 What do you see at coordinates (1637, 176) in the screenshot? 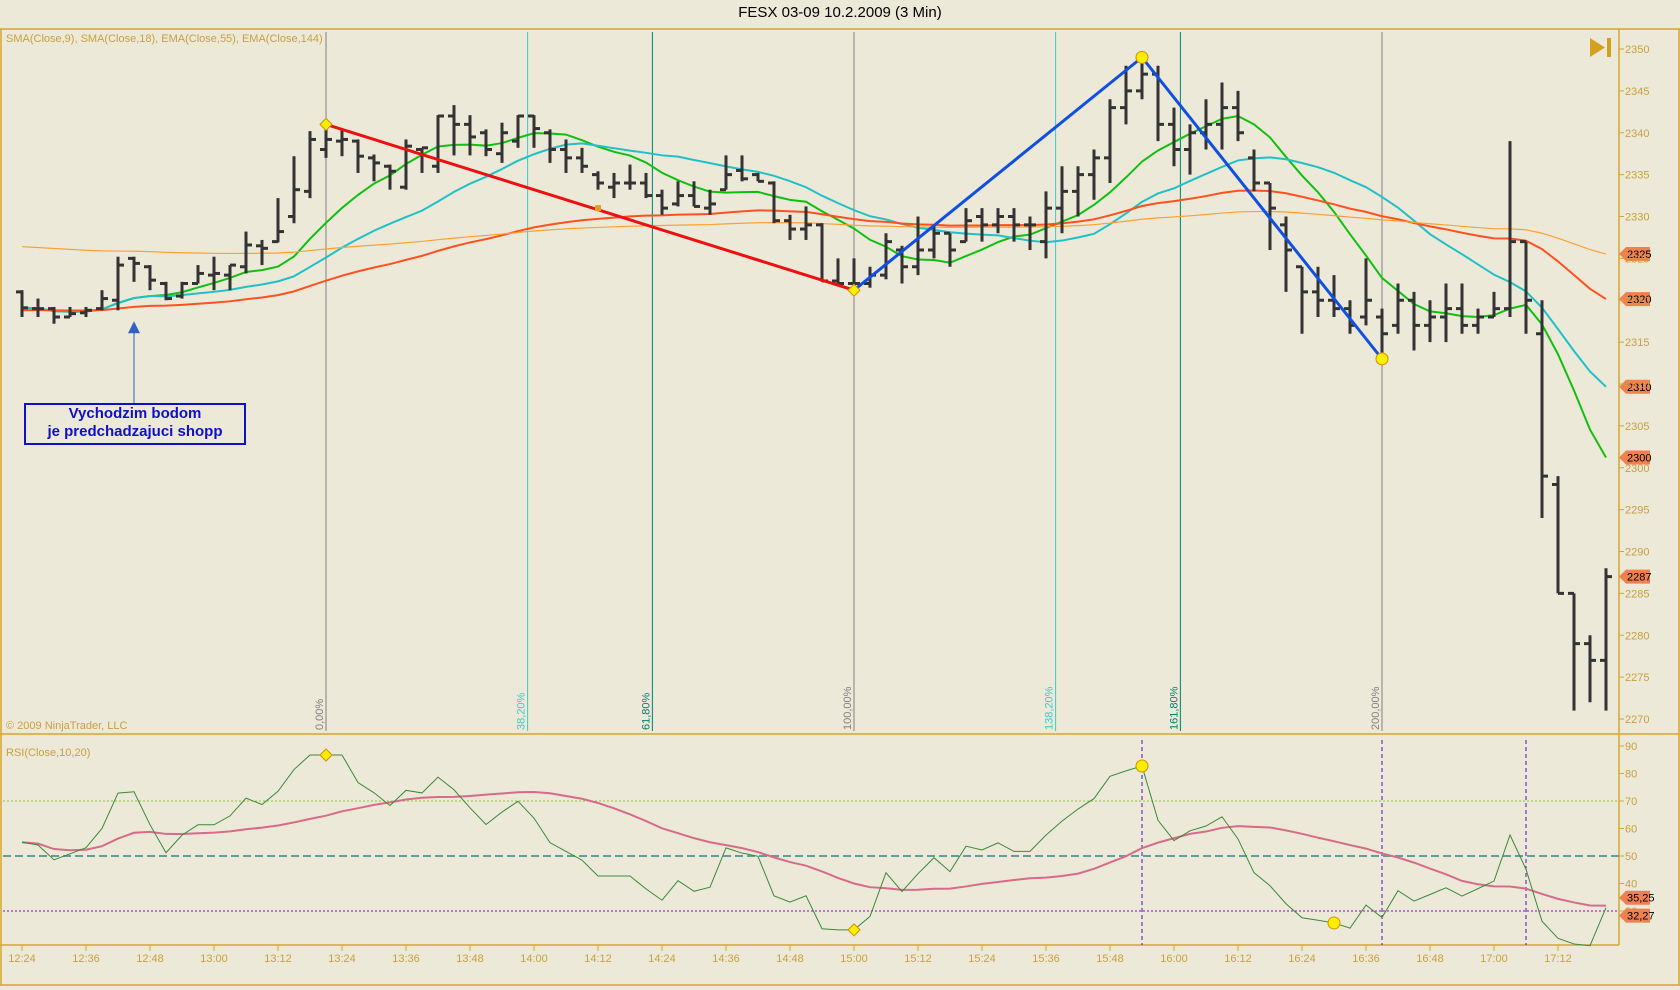
I see `price-tick-label: 2335` at bounding box center [1637, 176].